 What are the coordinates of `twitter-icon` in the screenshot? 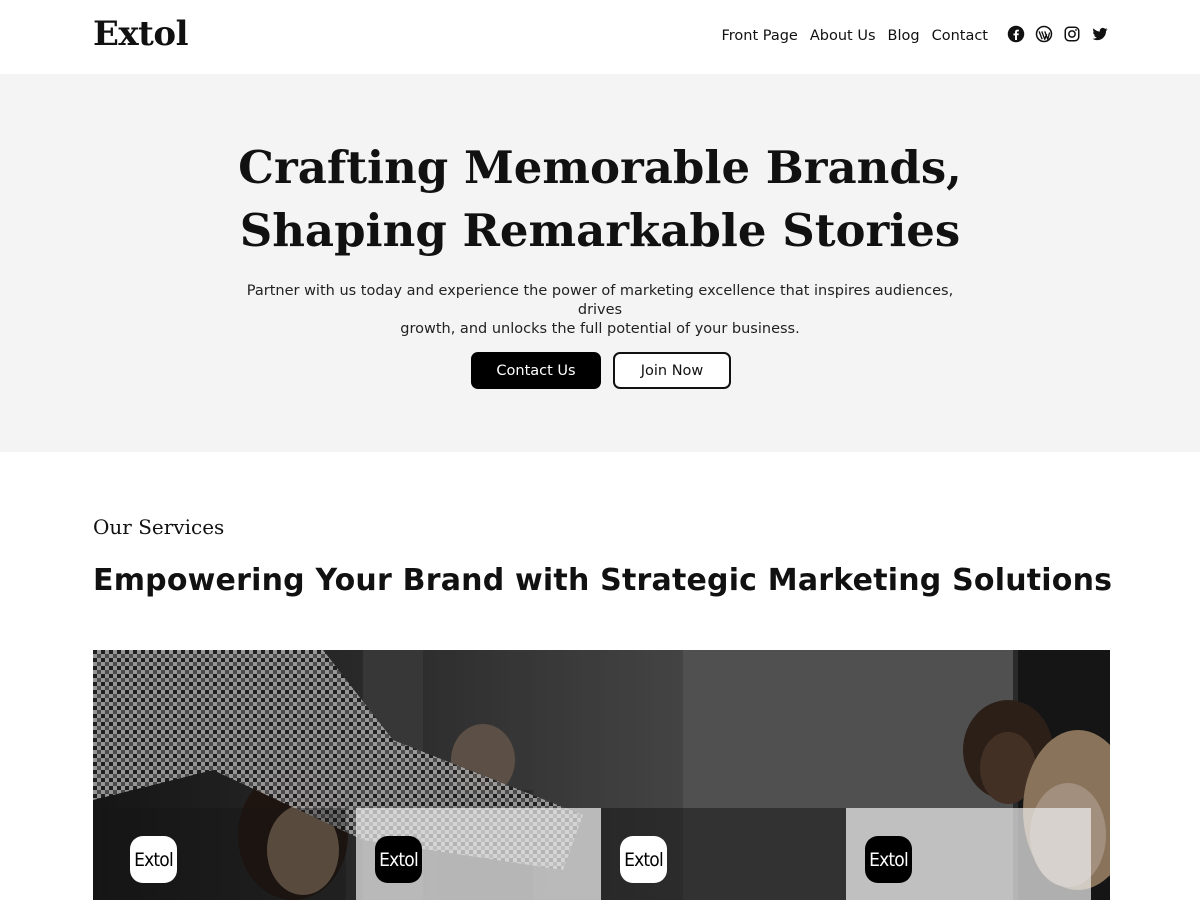 It's located at (1100, 34).